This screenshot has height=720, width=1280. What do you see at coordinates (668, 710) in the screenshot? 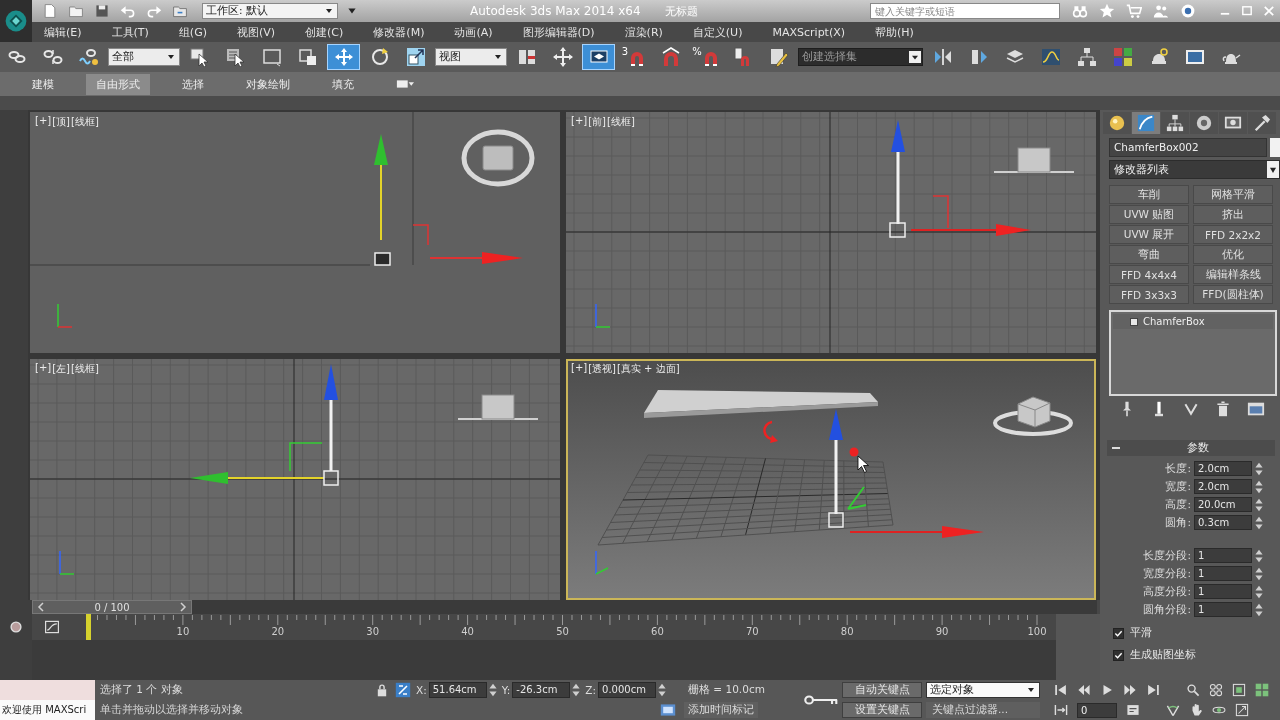
I see `window-icon` at bounding box center [668, 710].